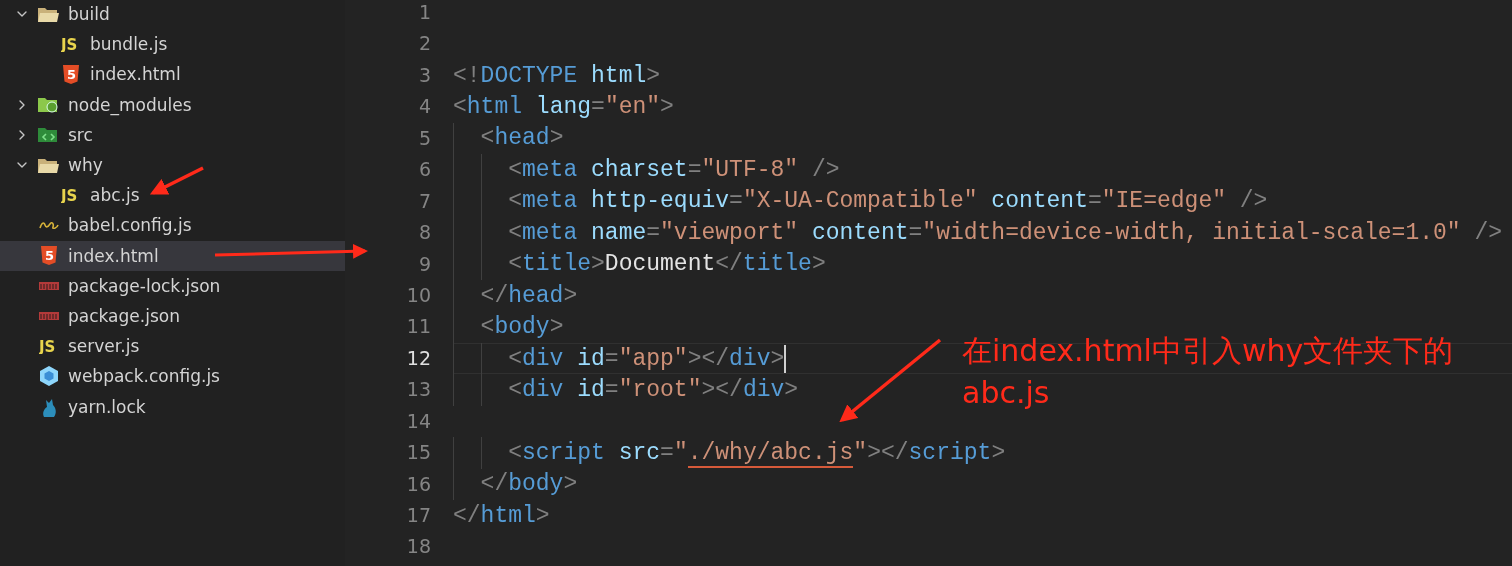  Describe the element at coordinates (424, 233) in the screenshot. I see `line-number: 8` at that location.